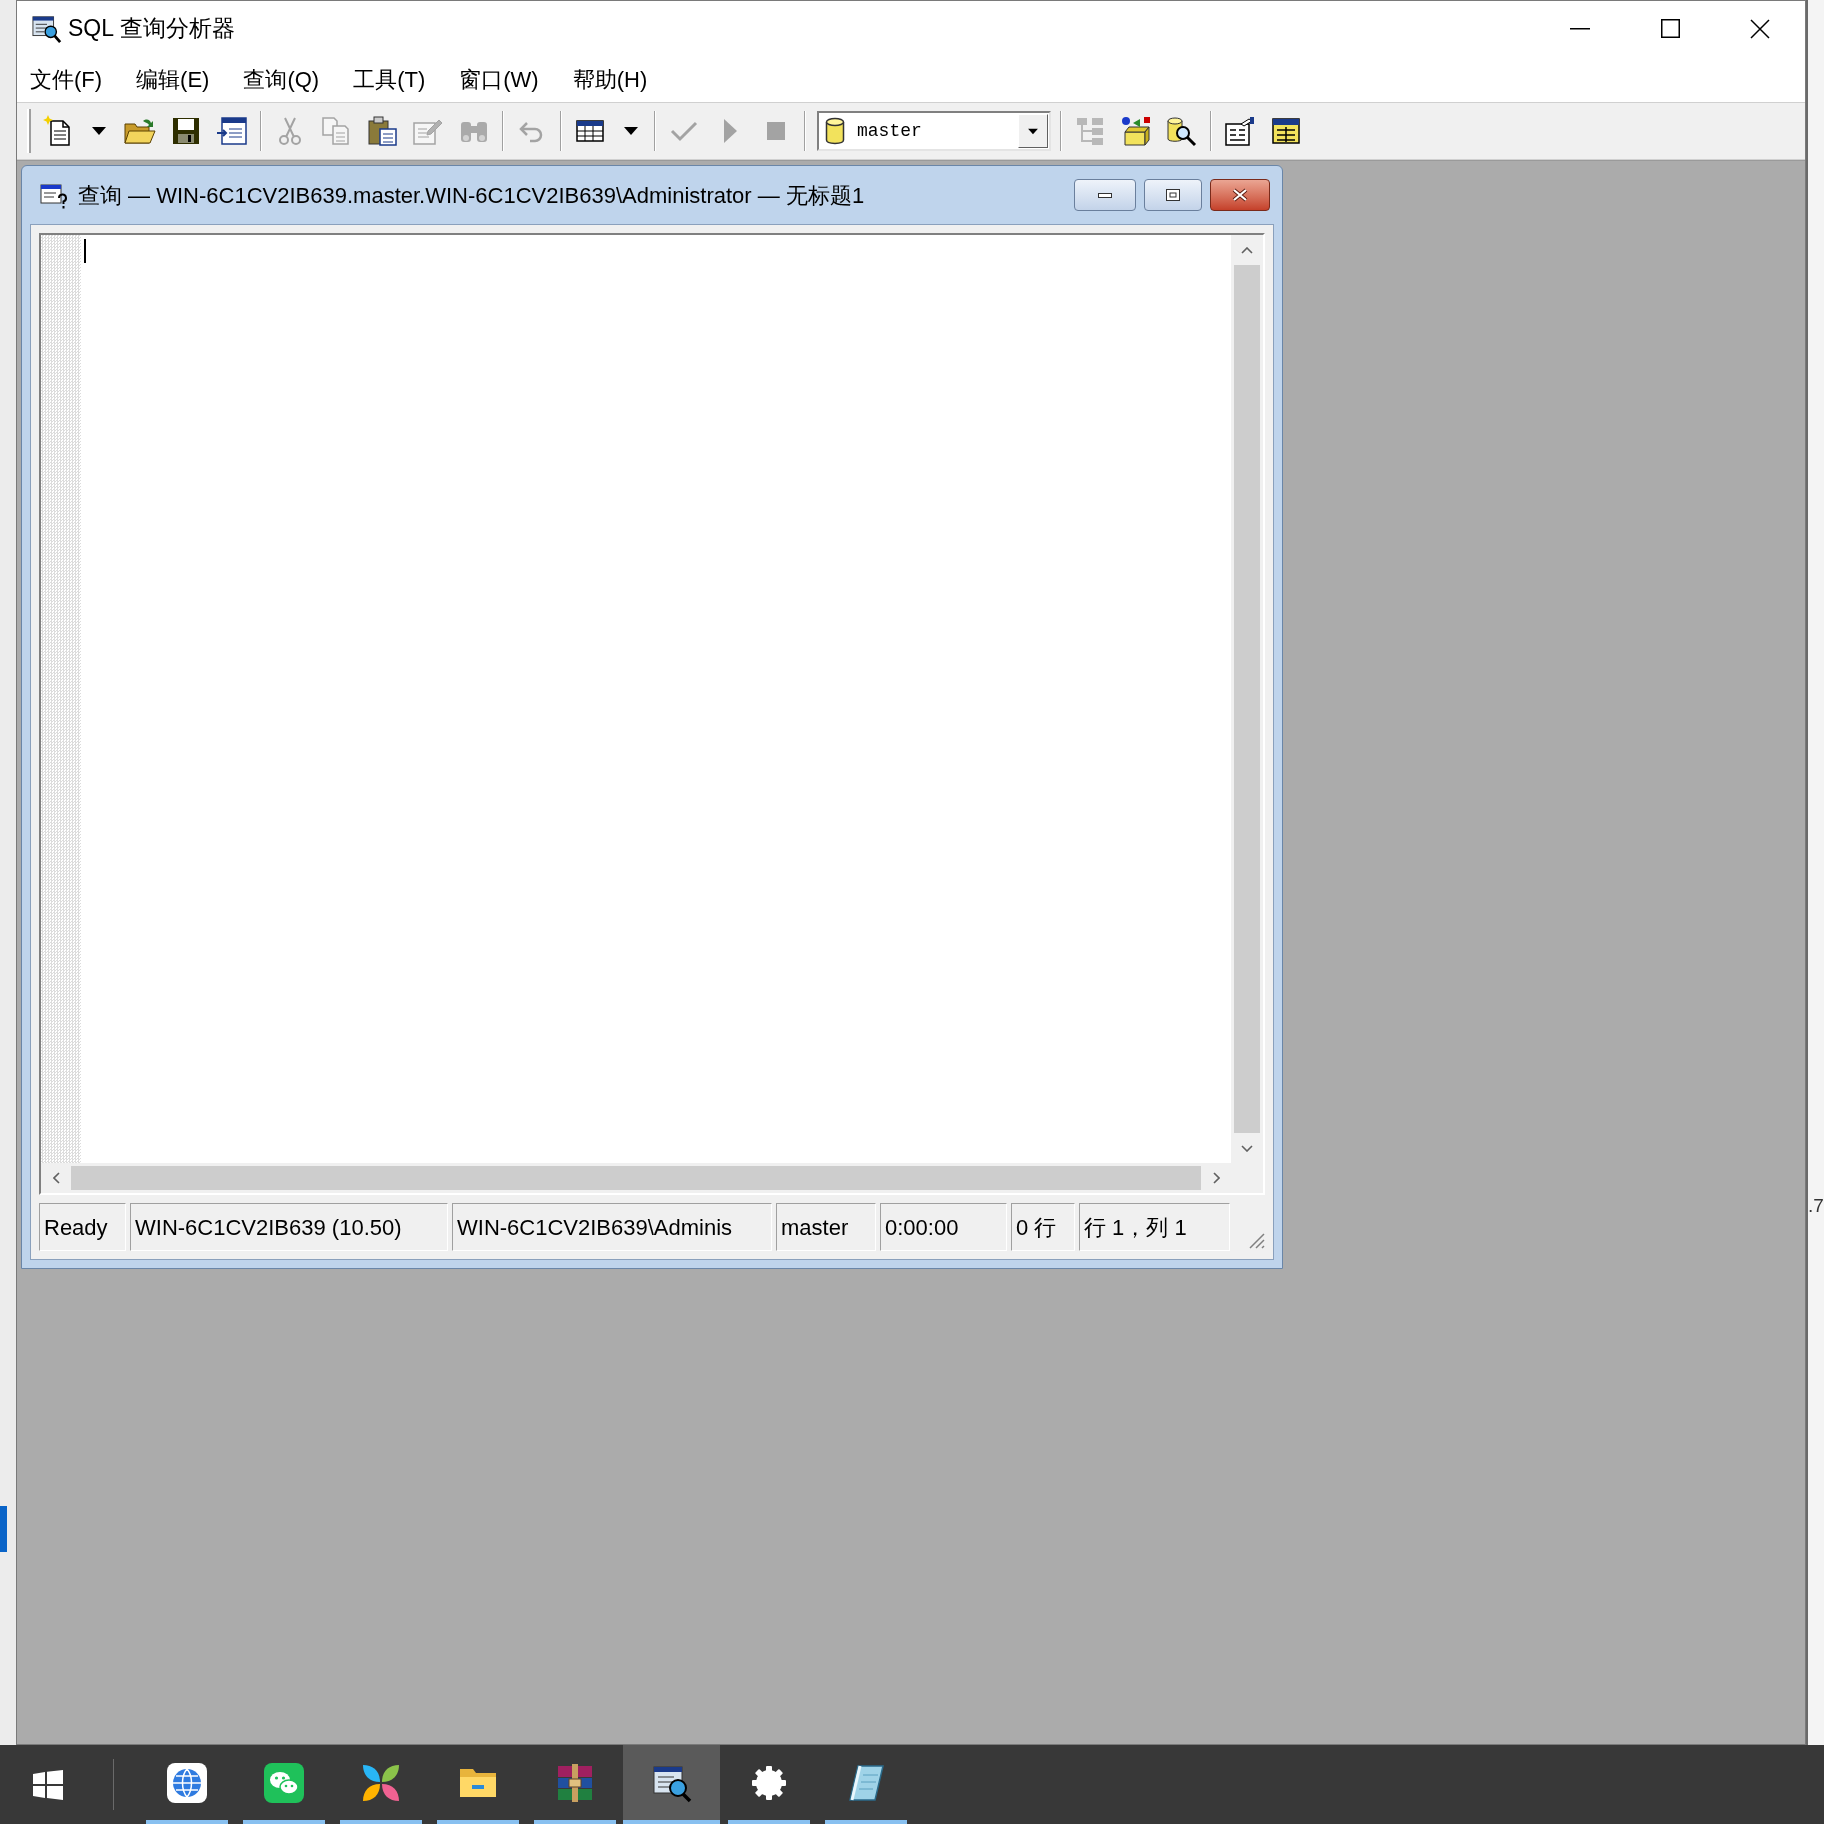 The width and height of the screenshot is (1824, 1824). Describe the element at coordinates (47, 28) in the screenshot. I see `magnifier-window-icon` at that location.